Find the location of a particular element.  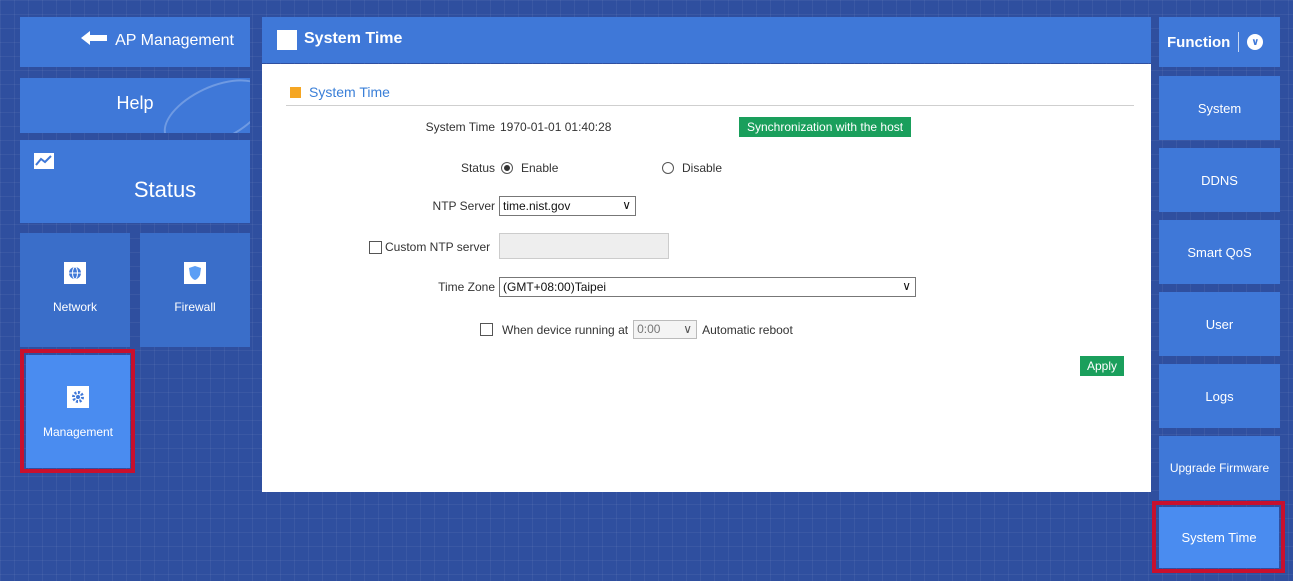

custom-ntp-option: Custom NTP server is located at coordinates (429, 247).